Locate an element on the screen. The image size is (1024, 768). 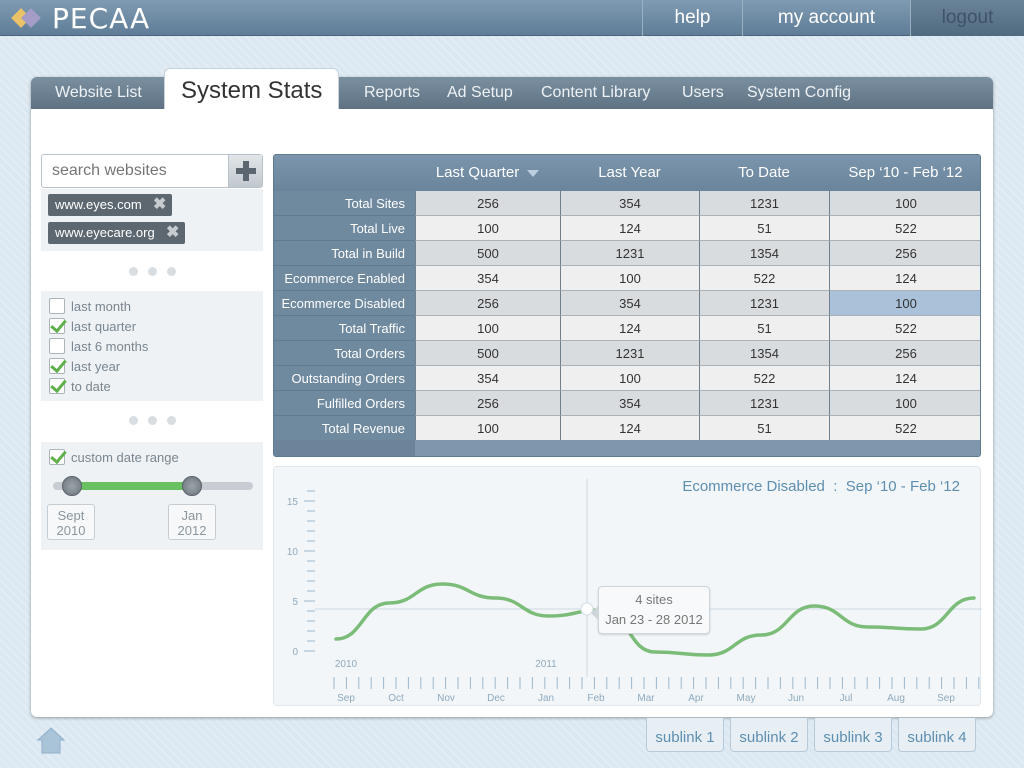
sublink-3: sublink 3 is located at coordinates (853, 735).